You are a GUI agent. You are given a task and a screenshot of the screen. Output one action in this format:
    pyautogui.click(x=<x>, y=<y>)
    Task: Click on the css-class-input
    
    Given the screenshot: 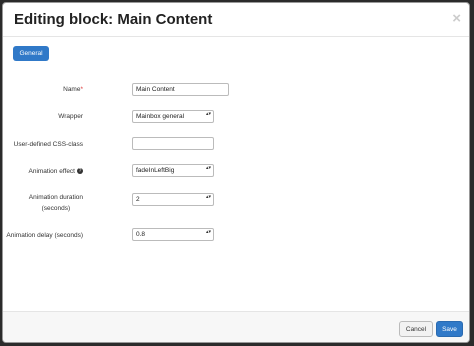 What is the action you would take?
    pyautogui.click(x=173, y=143)
    